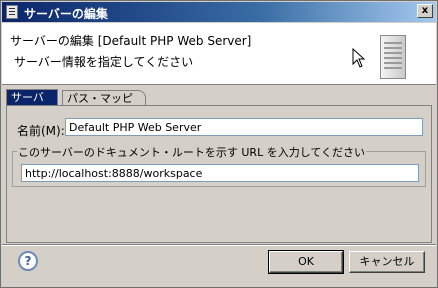 This screenshot has height=288, width=438. I want to click on help-icon: ?, so click(28, 261).